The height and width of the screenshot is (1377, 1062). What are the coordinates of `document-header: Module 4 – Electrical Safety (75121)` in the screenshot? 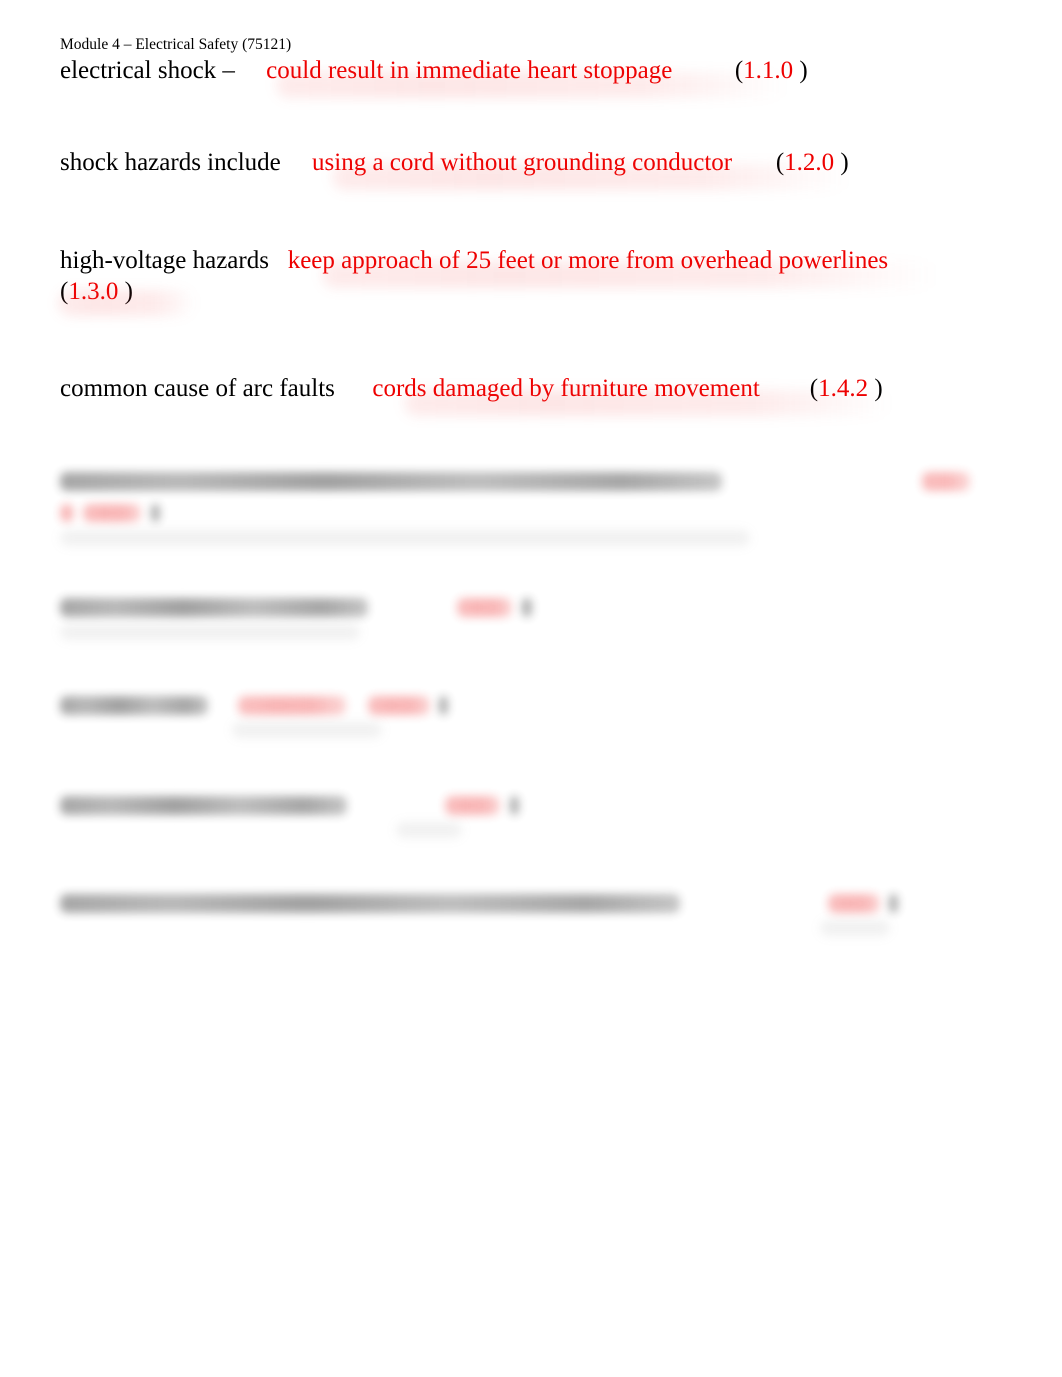 It's located at (176, 44).